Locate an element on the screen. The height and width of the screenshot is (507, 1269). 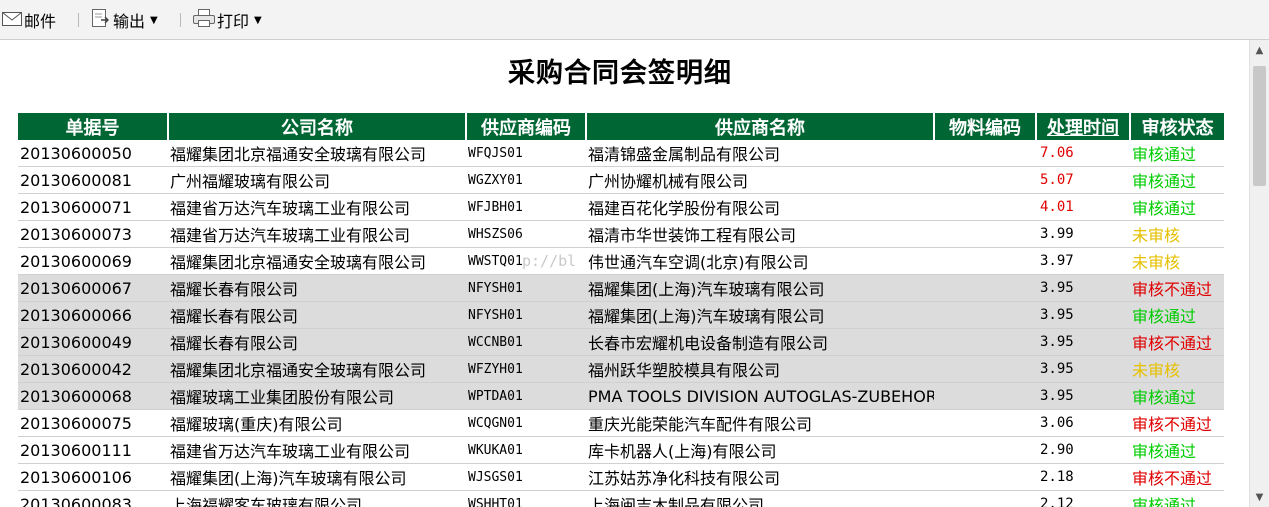
cell-doc-no: 20130600111 is located at coordinates (93, 450).